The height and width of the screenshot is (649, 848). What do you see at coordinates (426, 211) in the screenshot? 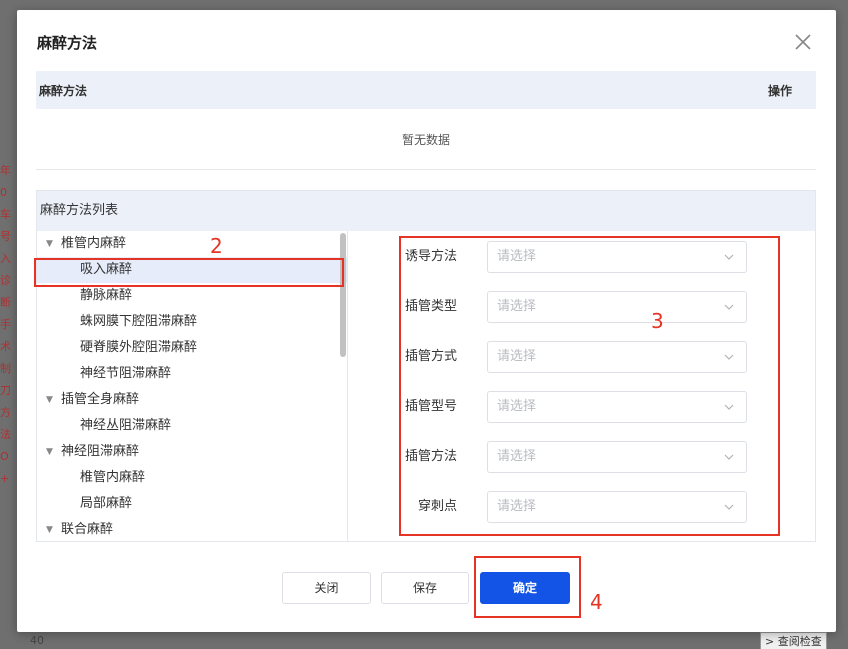
I see `method-list-title: 麻醉方法列表` at bounding box center [426, 211].